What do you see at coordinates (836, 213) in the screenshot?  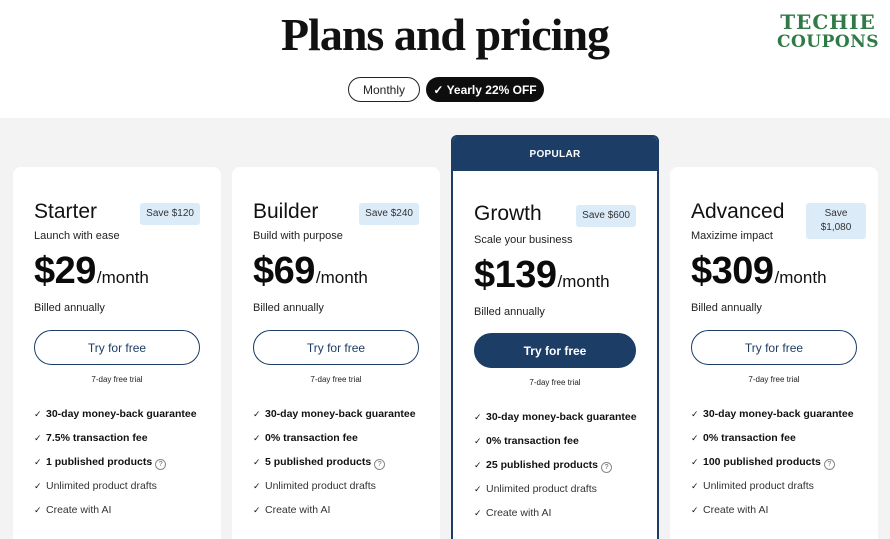 I see `save-badge-line-1: Save` at bounding box center [836, 213].